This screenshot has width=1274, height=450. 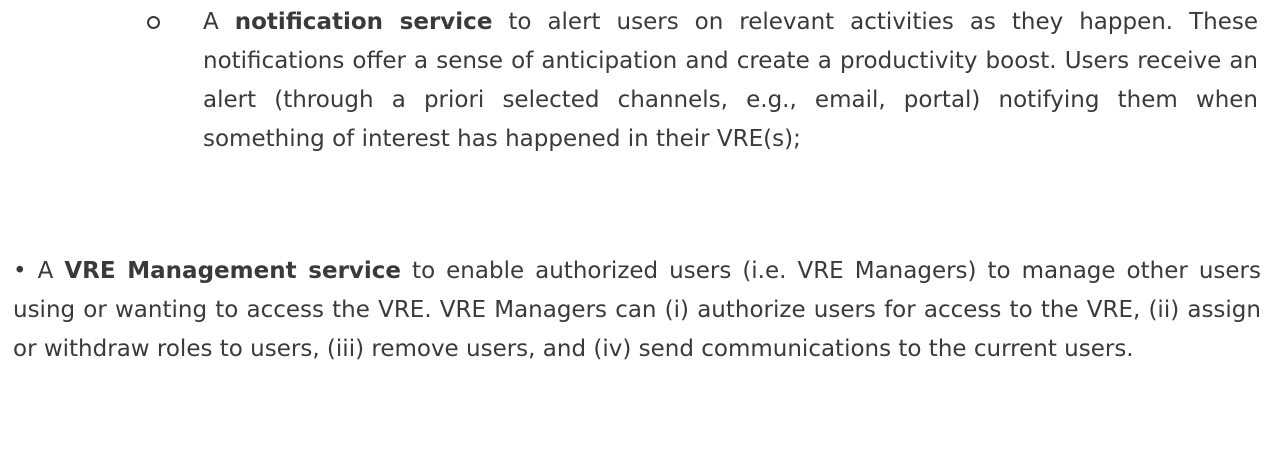 What do you see at coordinates (45, 271) in the screenshot?
I see `vre-management-lead: A` at bounding box center [45, 271].